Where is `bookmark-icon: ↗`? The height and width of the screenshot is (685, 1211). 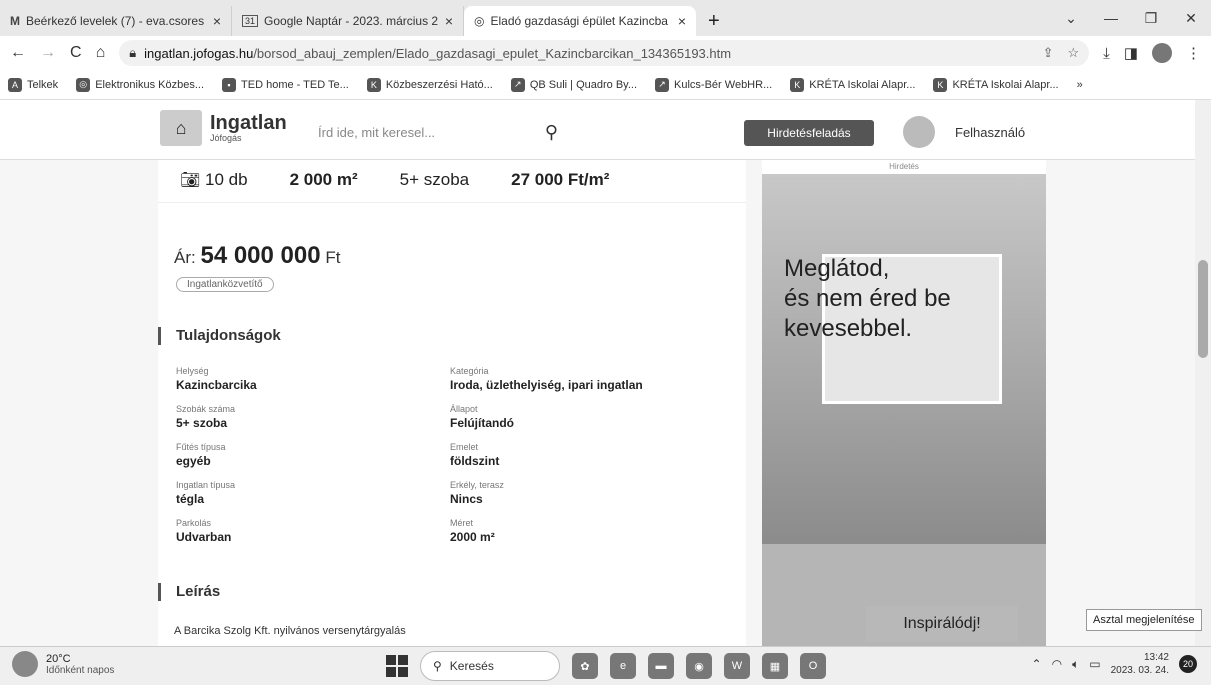 bookmark-icon: ↗ is located at coordinates (662, 84).